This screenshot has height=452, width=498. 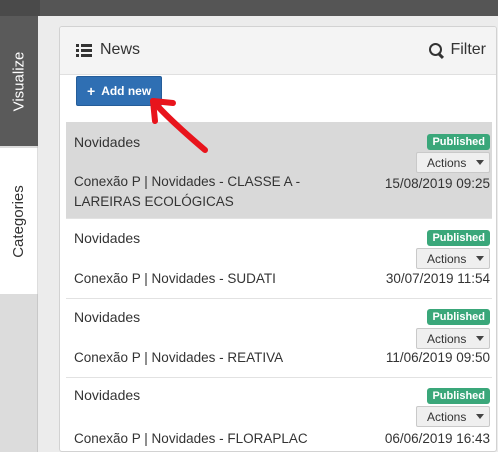 What do you see at coordinates (187, 181) in the screenshot?
I see `news-title: Conexão P | Novidades - CLASSE A -` at bounding box center [187, 181].